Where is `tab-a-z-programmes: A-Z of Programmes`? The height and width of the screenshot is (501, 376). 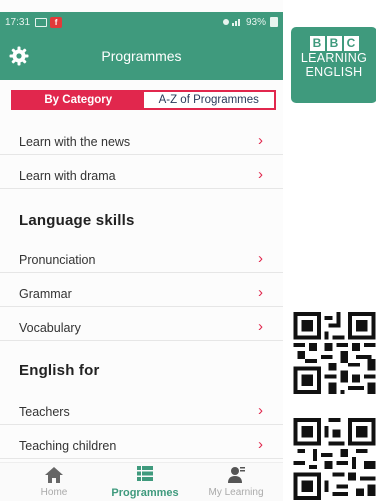
tab-a-z-programmes: A-Z of Programmes is located at coordinates (209, 100).